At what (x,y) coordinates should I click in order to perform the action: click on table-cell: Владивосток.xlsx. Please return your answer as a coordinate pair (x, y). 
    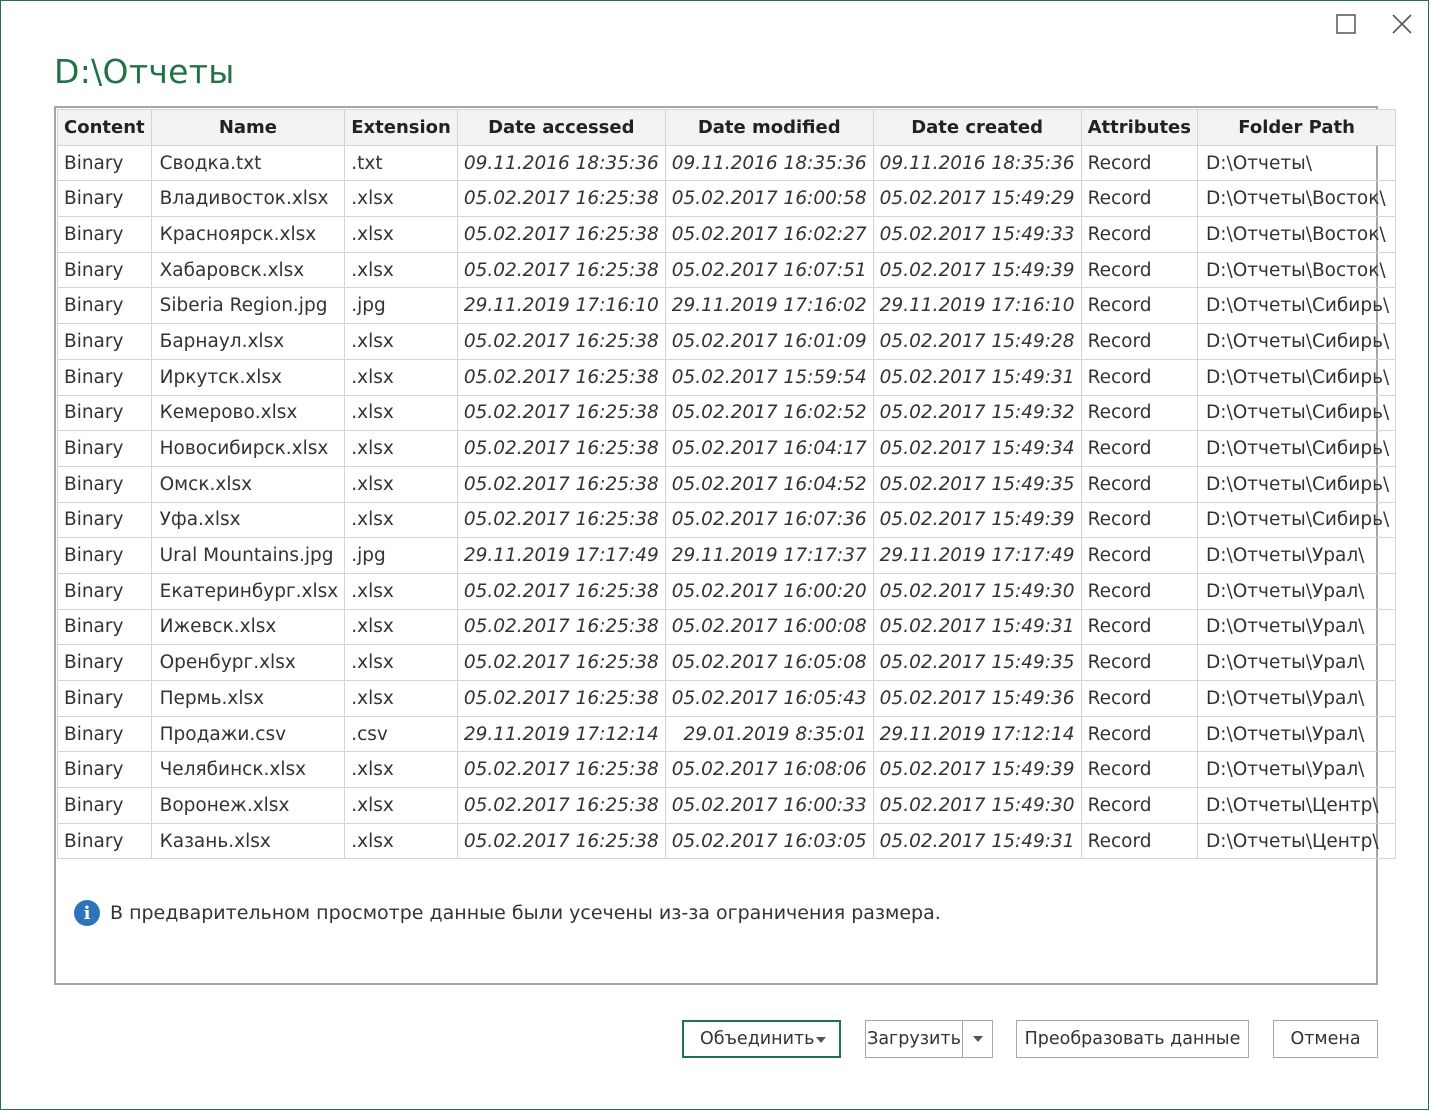
    Looking at the image, I should click on (248, 199).